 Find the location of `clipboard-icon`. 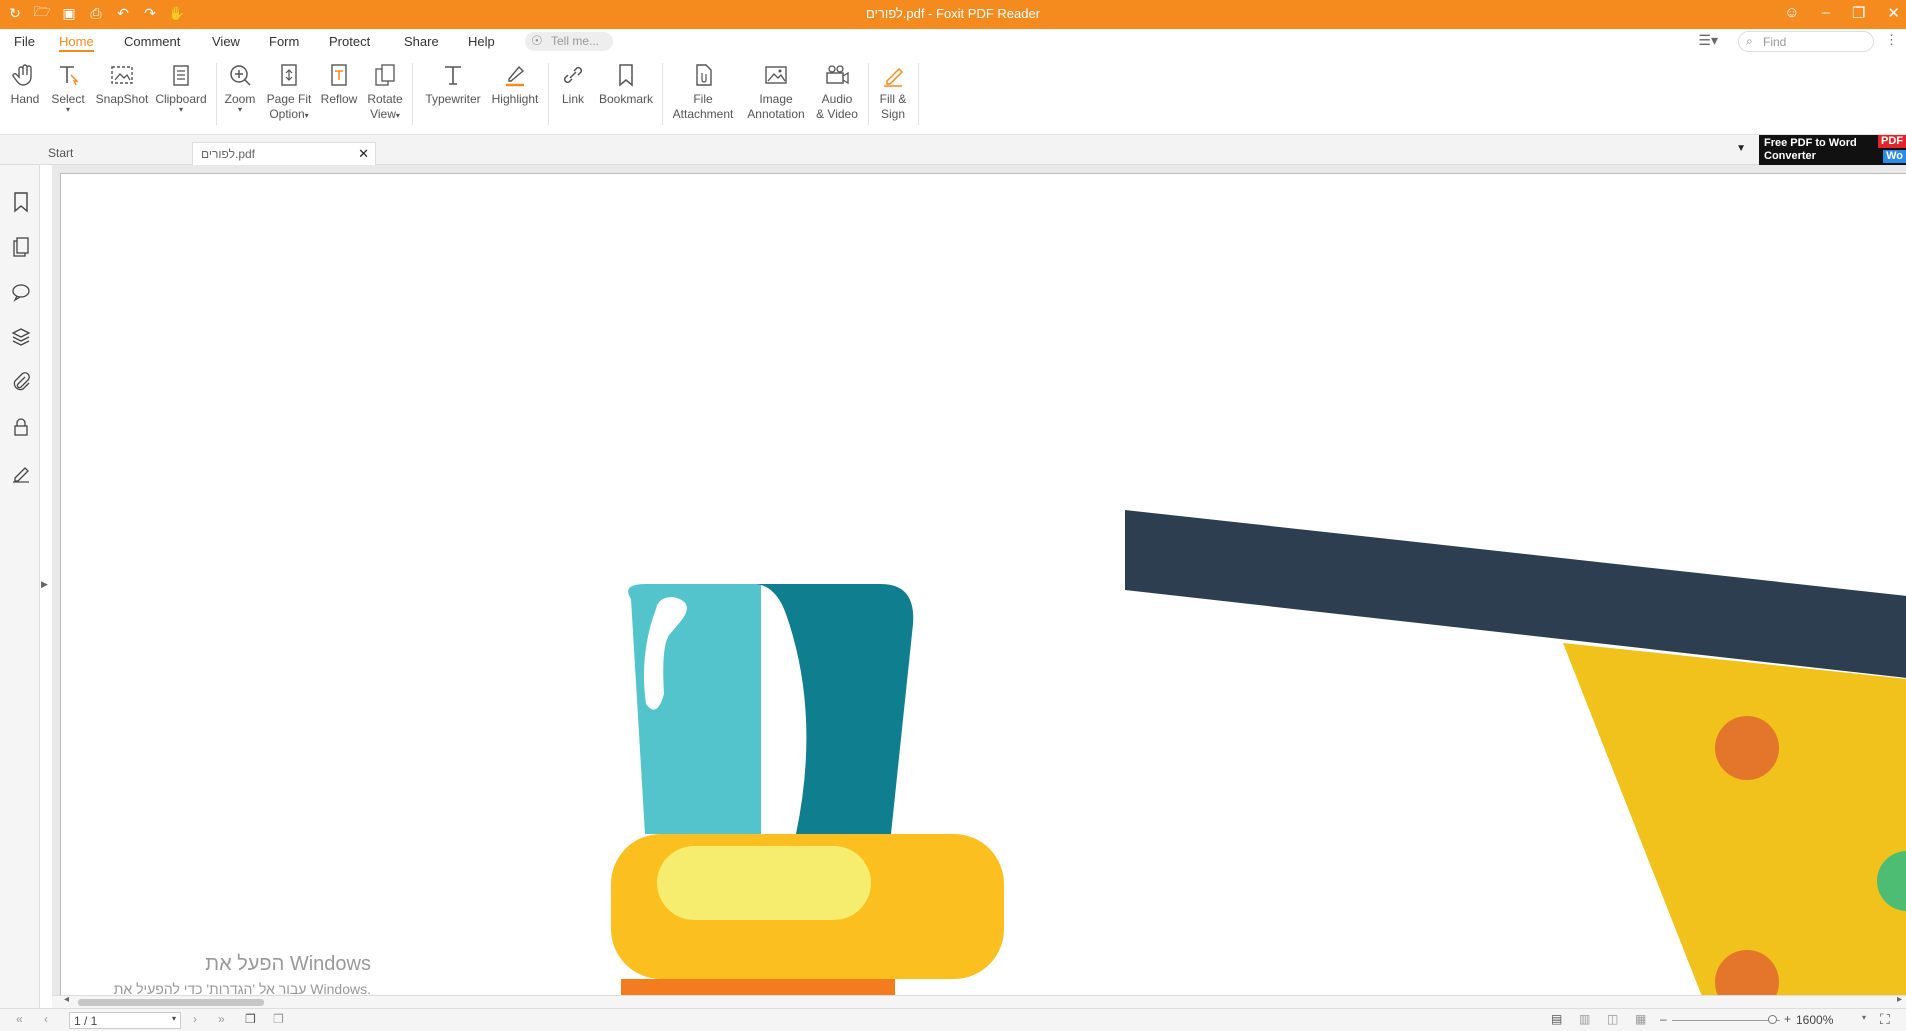

clipboard-icon is located at coordinates (181, 75).